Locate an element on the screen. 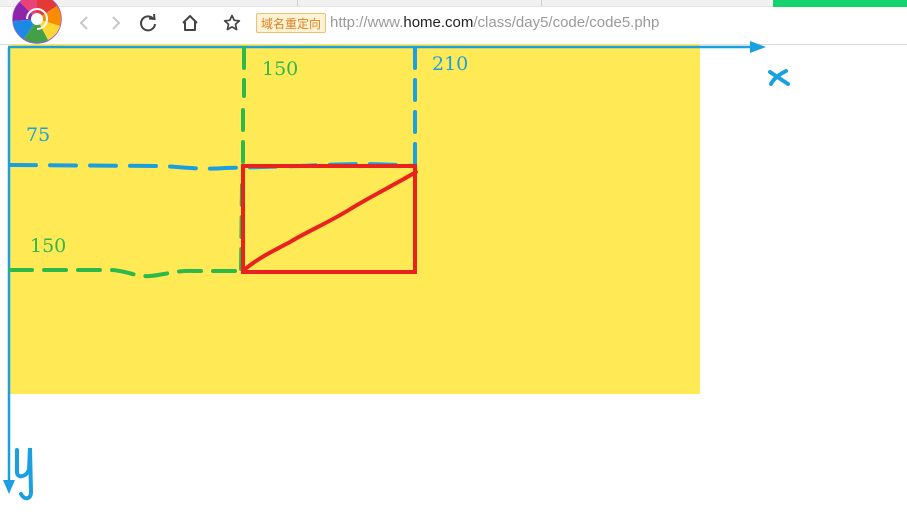  home-icon is located at coordinates (190, 23).